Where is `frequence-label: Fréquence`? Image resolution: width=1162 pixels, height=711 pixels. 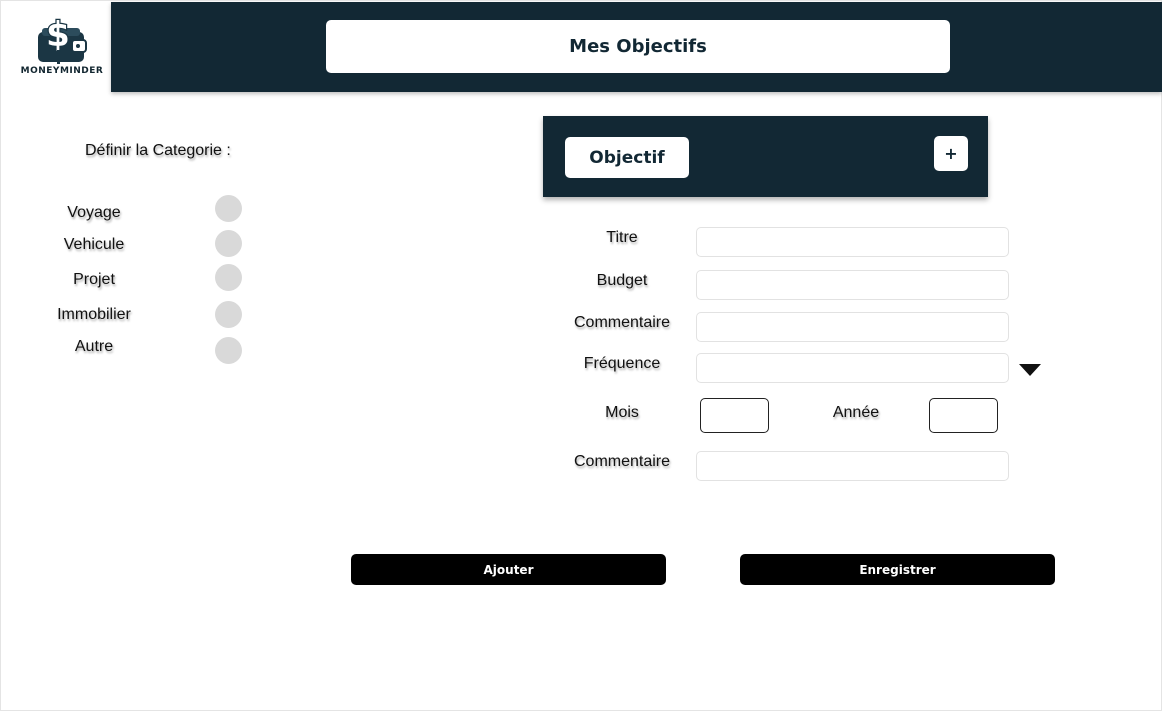 frequence-label: Fréquence is located at coordinates (622, 363).